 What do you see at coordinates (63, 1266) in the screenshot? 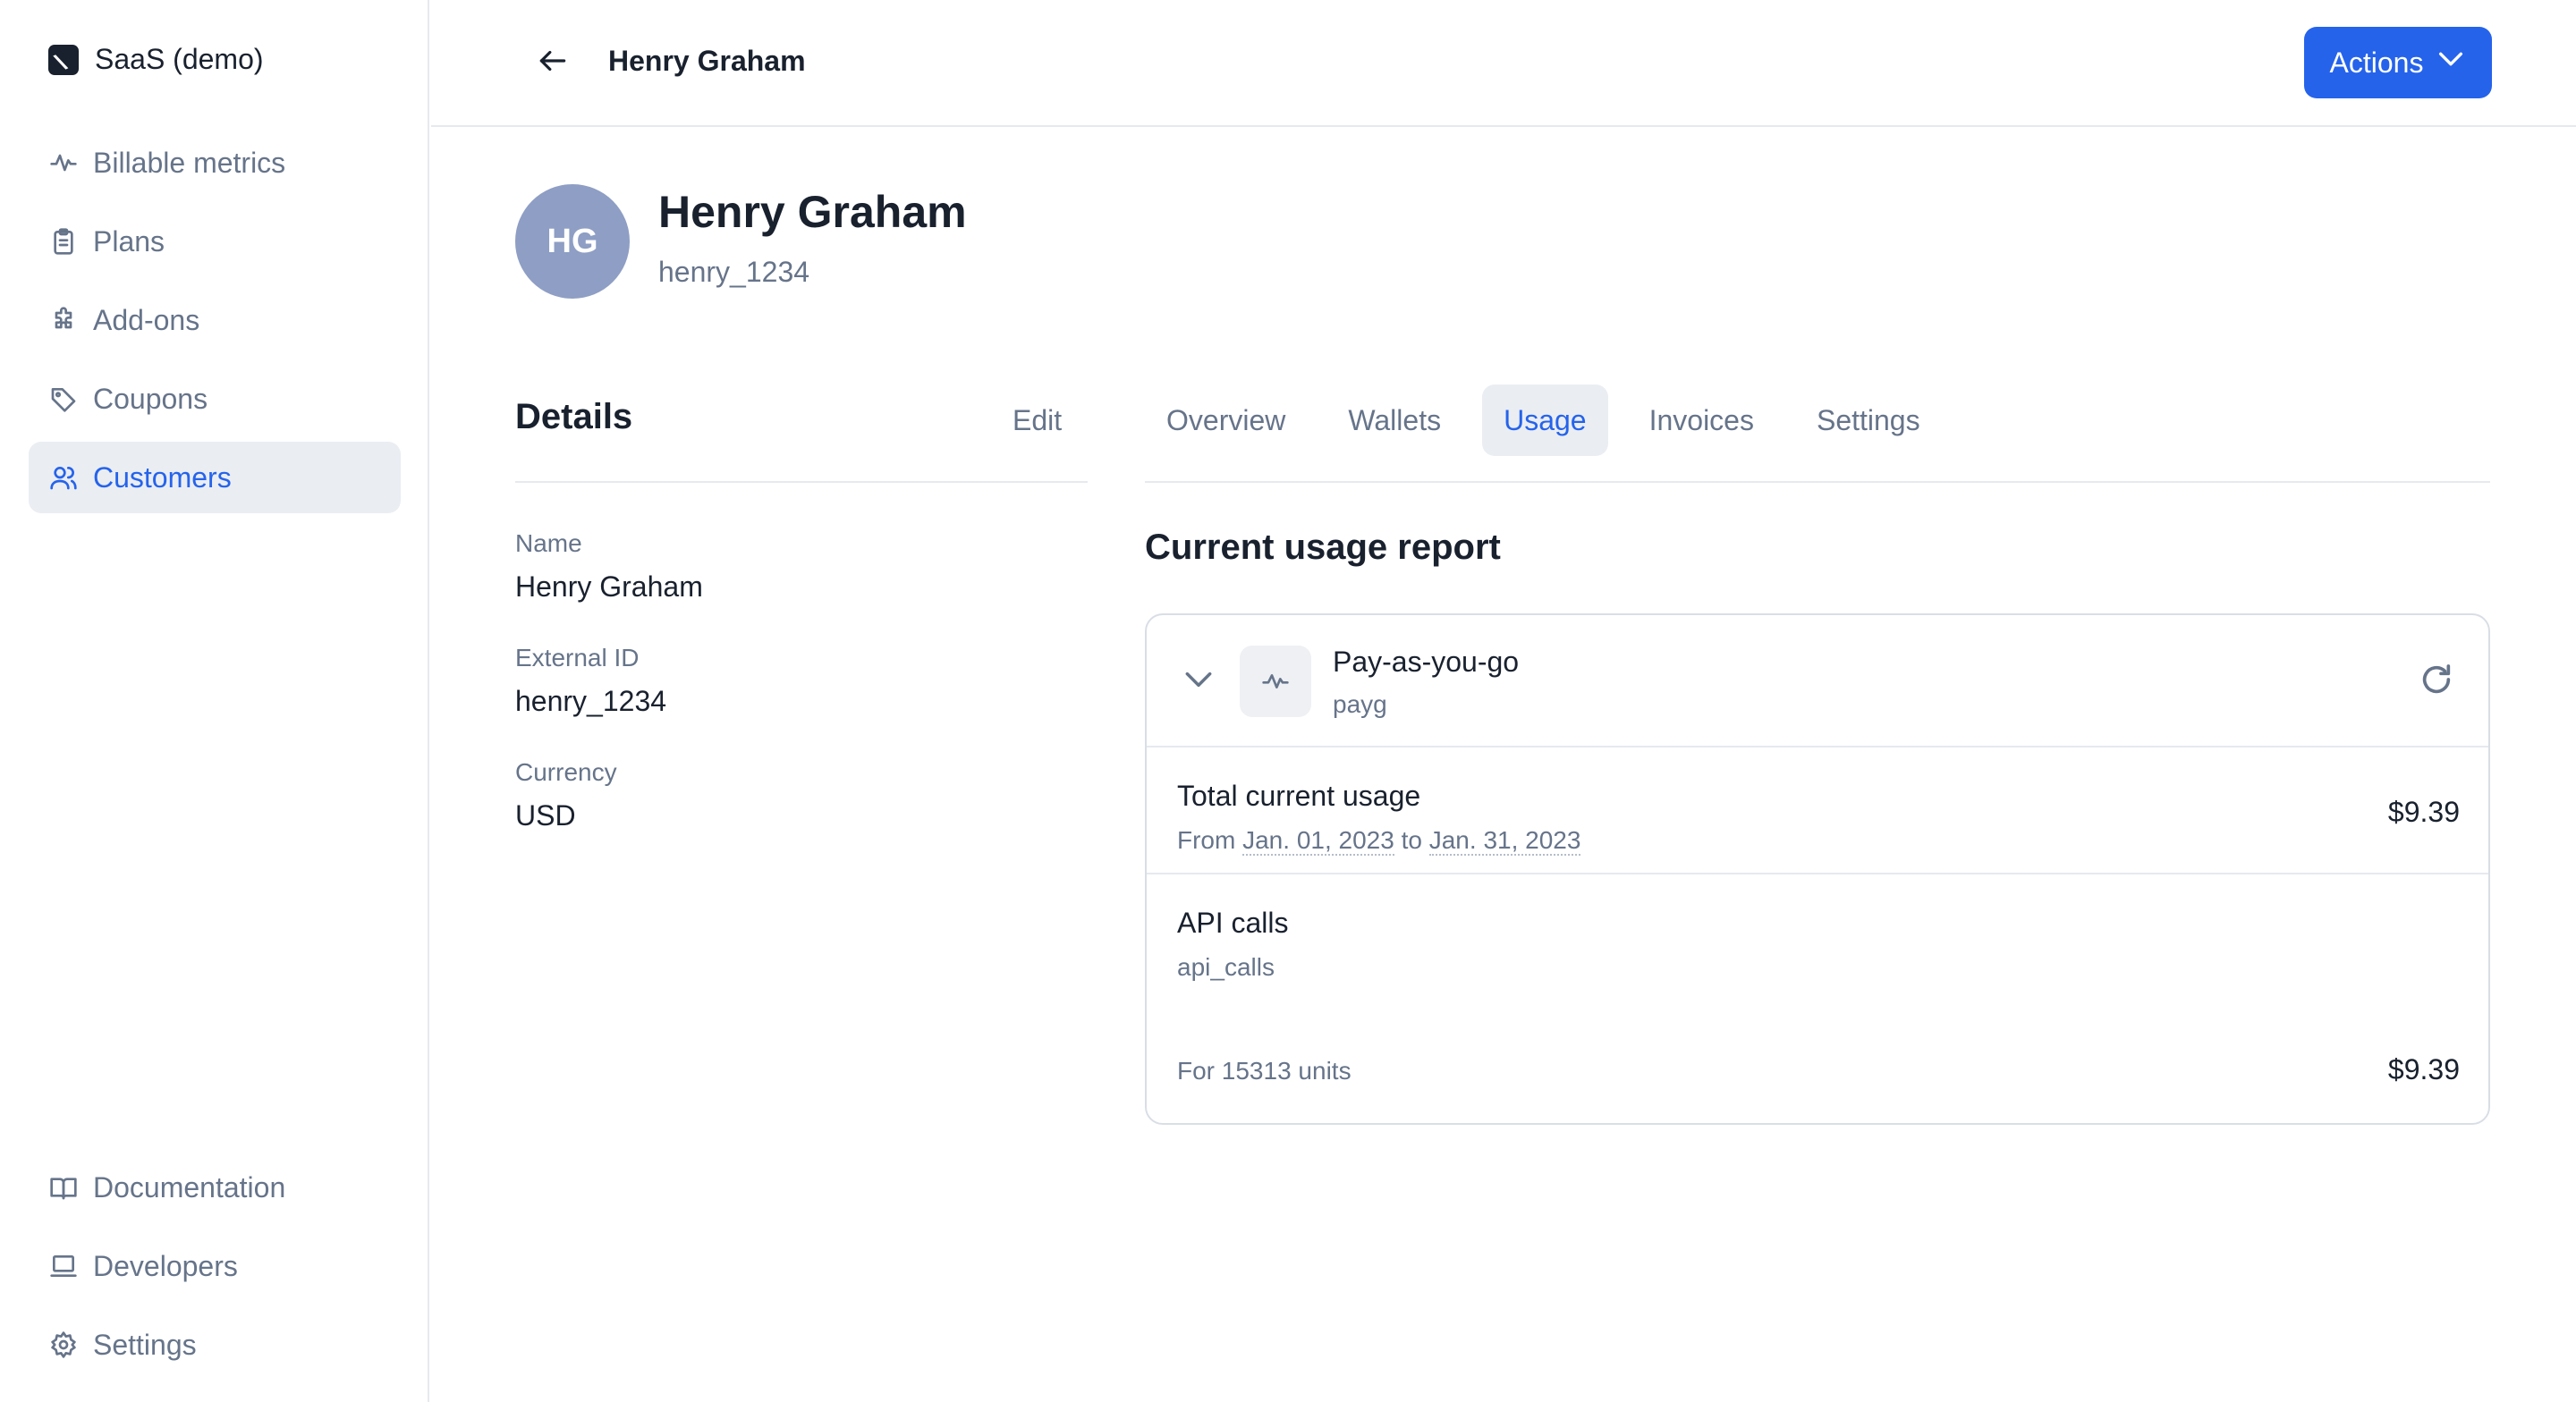
I see `laptop-icon` at bounding box center [63, 1266].